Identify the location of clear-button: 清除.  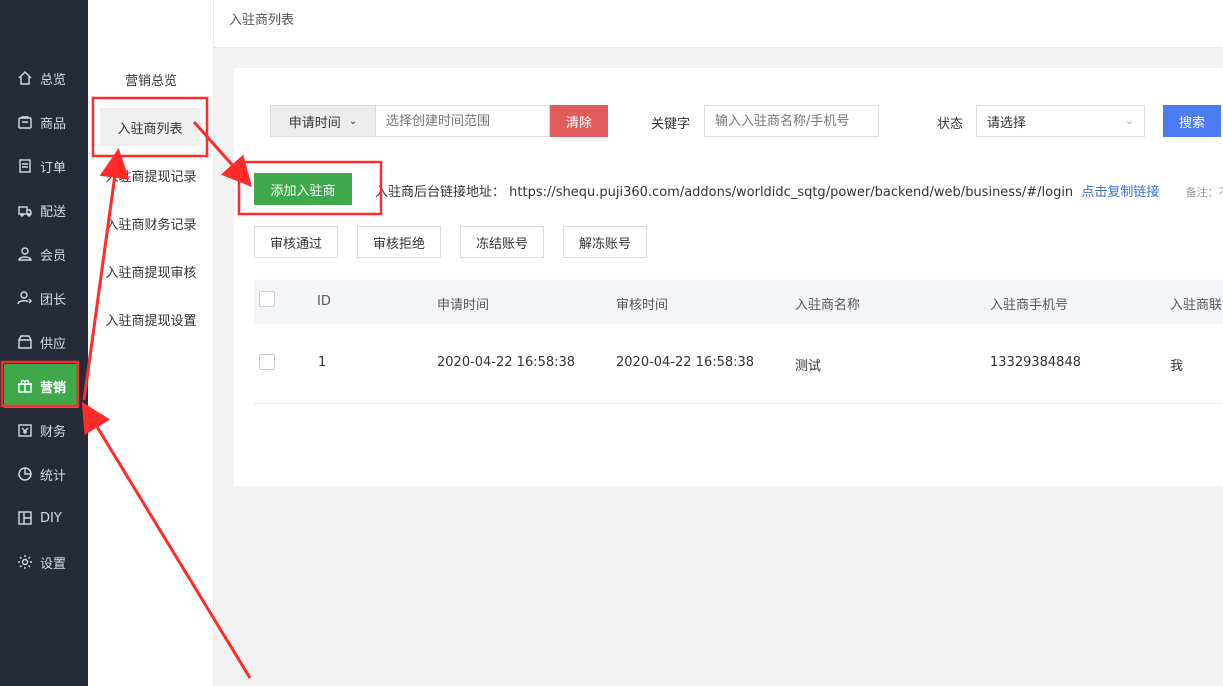
(579, 121).